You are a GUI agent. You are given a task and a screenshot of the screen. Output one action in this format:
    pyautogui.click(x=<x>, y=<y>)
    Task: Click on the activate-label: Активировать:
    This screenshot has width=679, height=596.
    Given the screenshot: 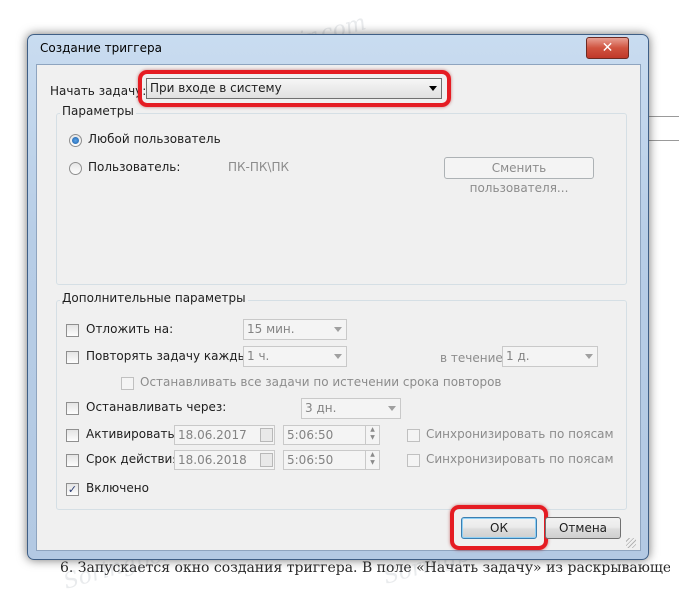 What is the action you would take?
    pyautogui.click(x=132, y=434)
    